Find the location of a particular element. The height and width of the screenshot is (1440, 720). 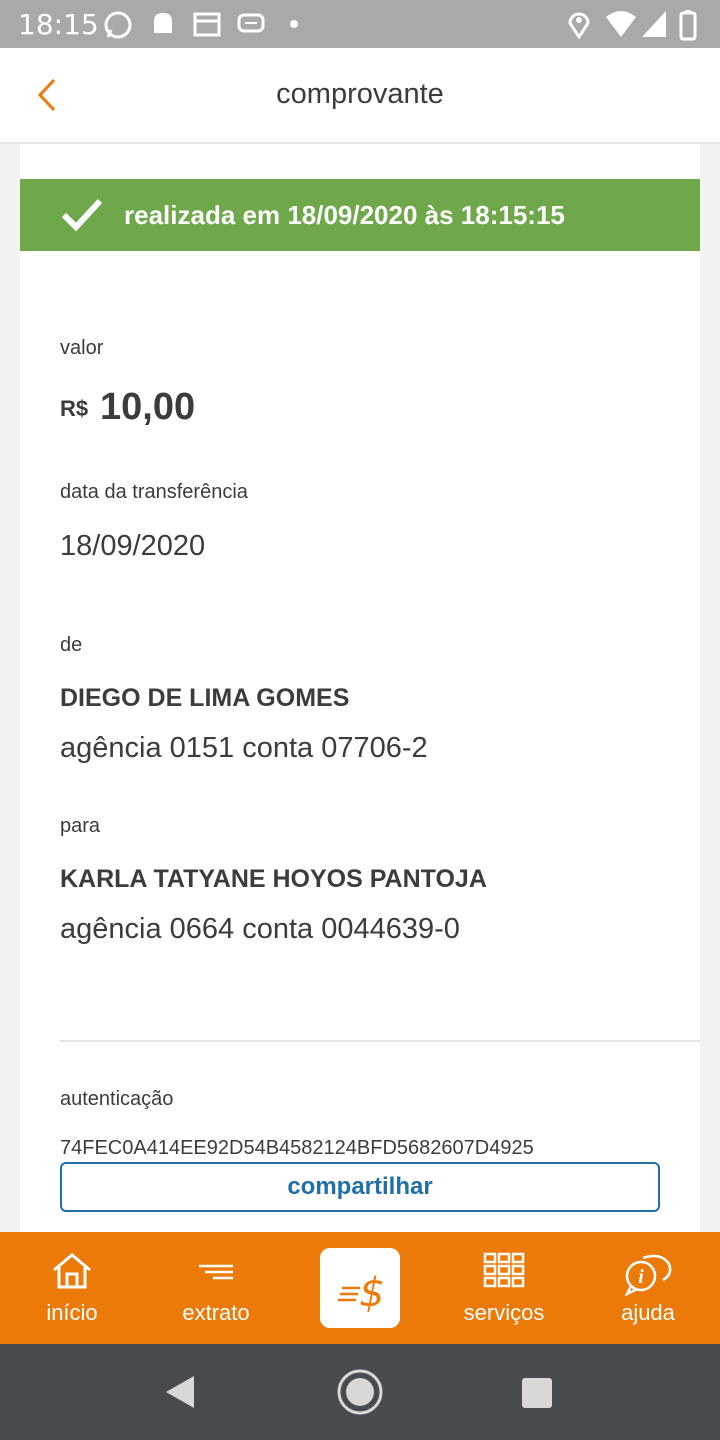

transfer-button: $ is located at coordinates (360, 1288).